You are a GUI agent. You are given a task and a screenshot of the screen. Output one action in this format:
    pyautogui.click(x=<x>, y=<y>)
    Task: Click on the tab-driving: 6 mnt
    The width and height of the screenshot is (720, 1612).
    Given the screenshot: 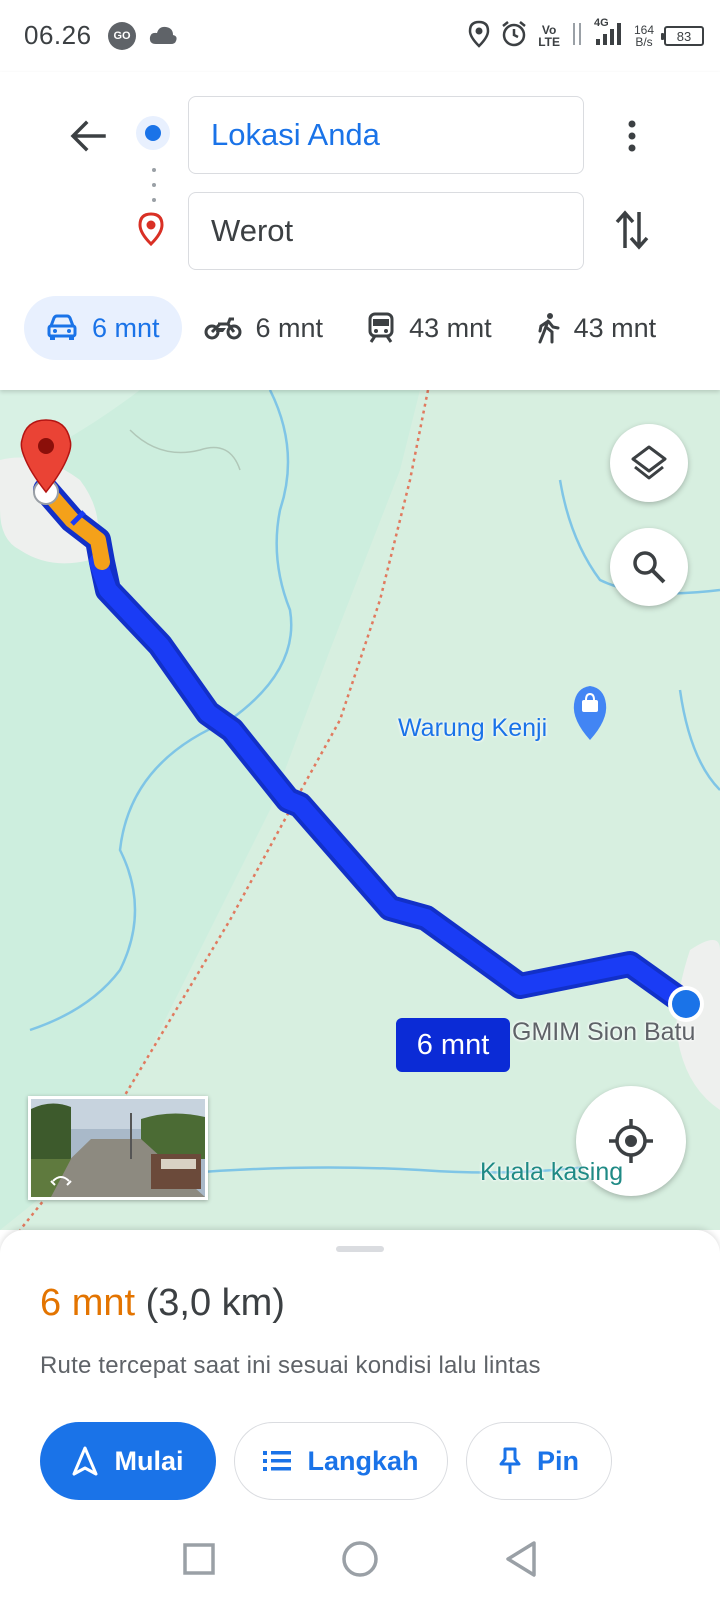 What is the action you would take?
    pyautogui.click(x=103, y=328)
    